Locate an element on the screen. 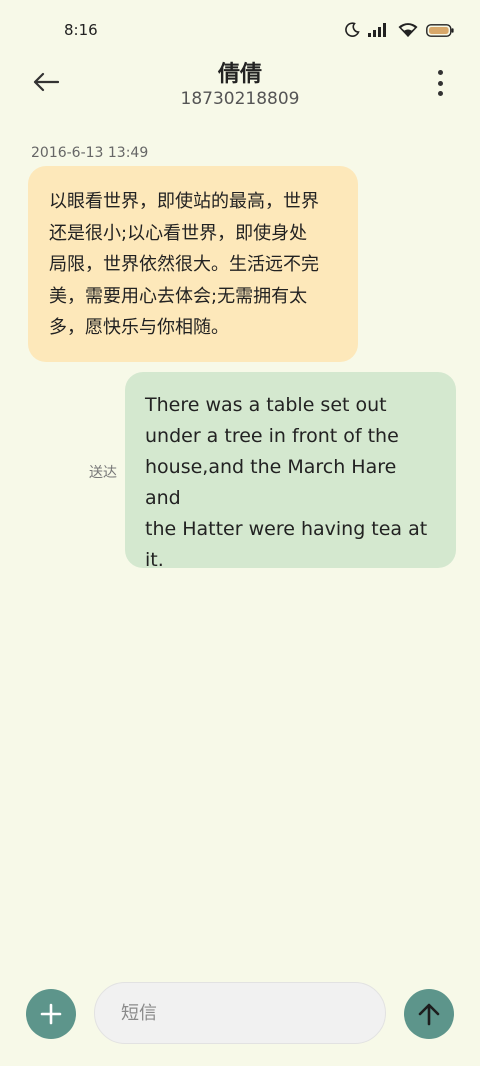 Image resolution: width=480 pixels, height=1066 pixels. status-icons is located at coordinates (399, 30).